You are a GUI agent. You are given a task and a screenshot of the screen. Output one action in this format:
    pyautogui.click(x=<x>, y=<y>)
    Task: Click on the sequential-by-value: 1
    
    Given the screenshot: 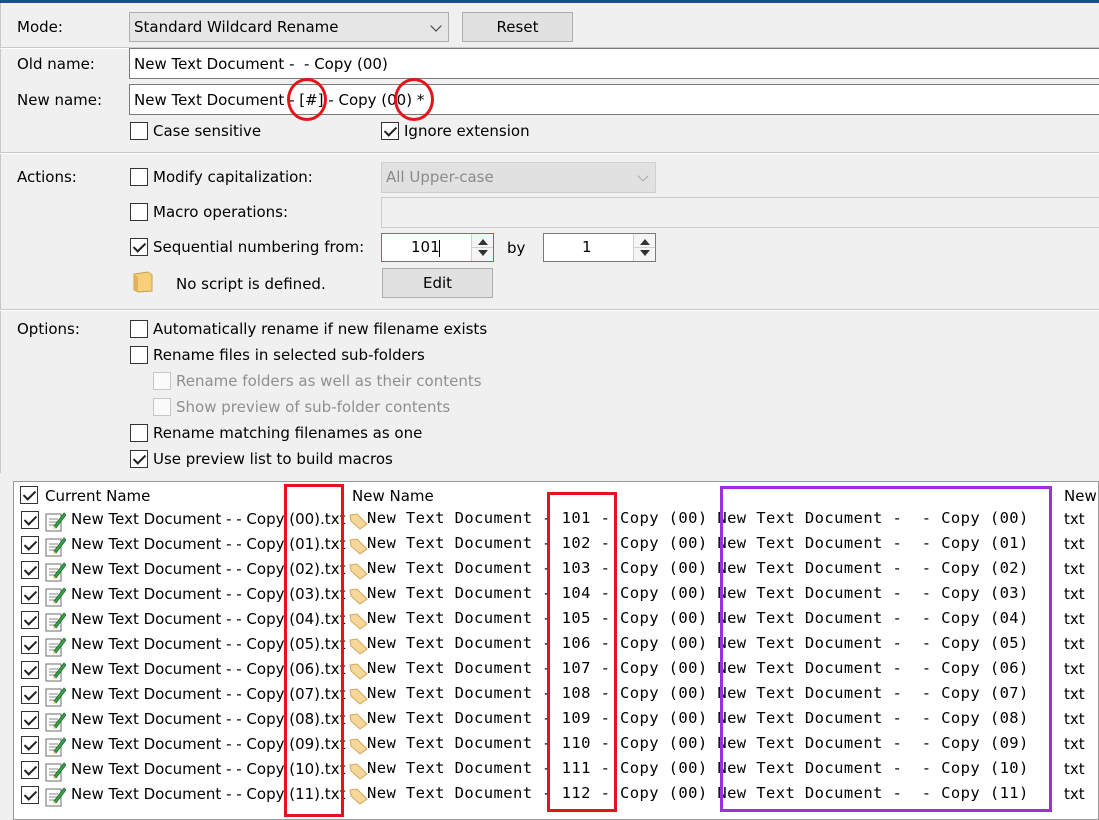 What is the action you would take?
    pyautogui.click(x=587, y=247)
    